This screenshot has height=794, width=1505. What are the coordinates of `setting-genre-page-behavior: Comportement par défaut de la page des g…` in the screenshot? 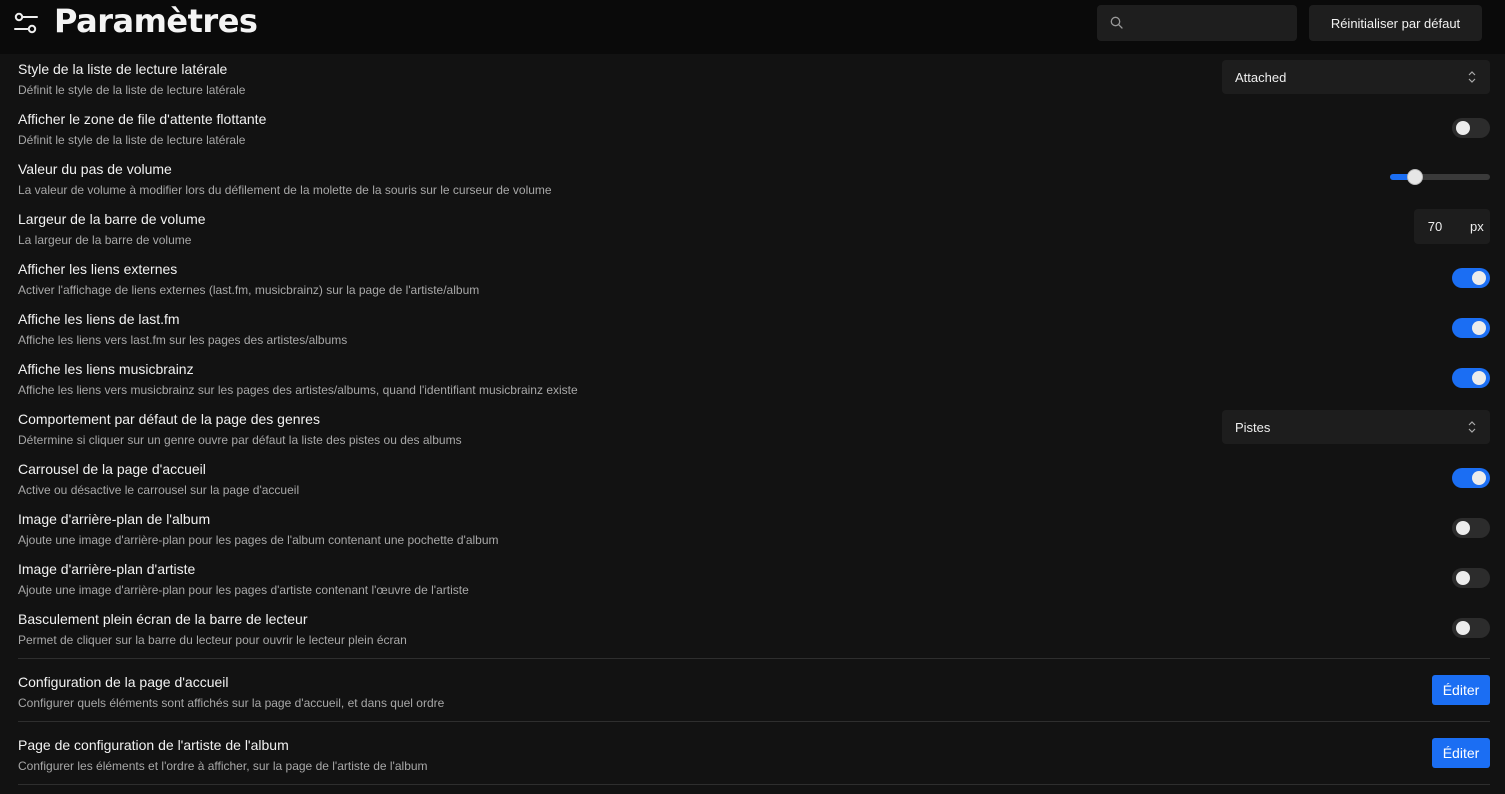 It's located at (752, 430).